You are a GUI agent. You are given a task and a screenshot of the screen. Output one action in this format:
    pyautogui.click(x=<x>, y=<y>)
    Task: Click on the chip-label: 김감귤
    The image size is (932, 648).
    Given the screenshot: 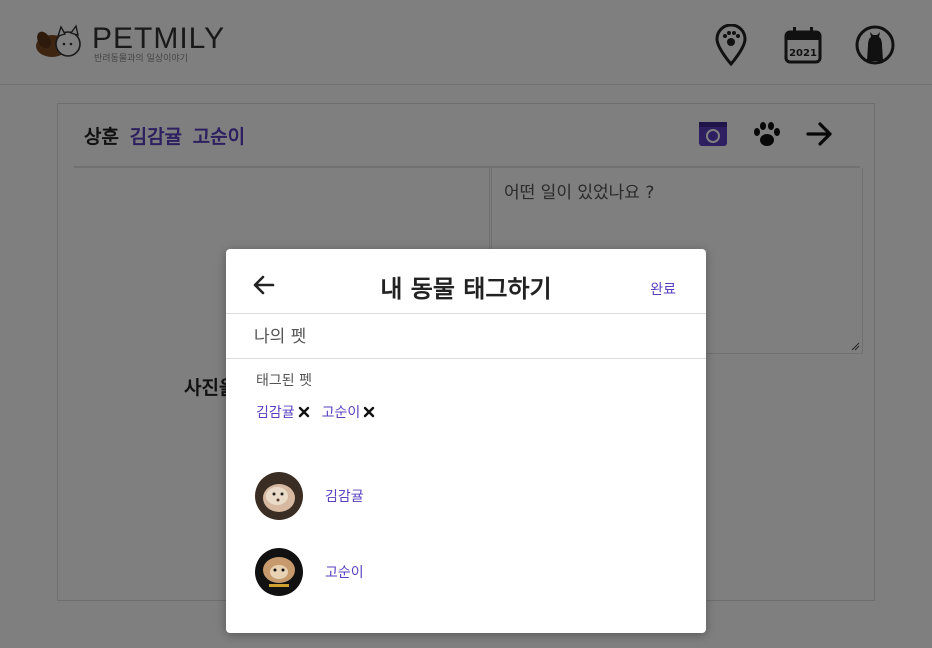 What is the action you would take?
    pyautogui.click(x=275, y=413)
    